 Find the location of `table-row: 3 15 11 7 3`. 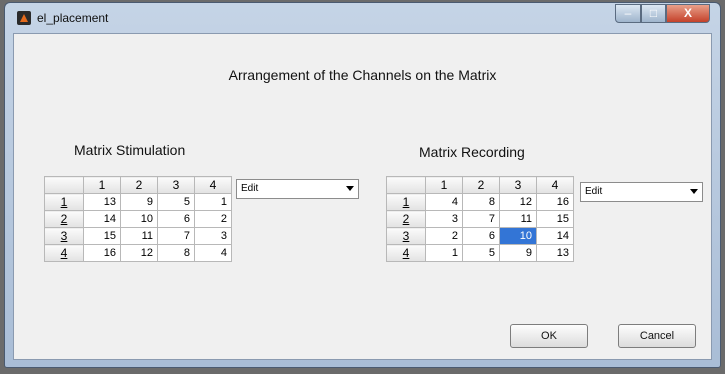

table-row: 3 15 11 7 3 is located at coordinates (138, 236).